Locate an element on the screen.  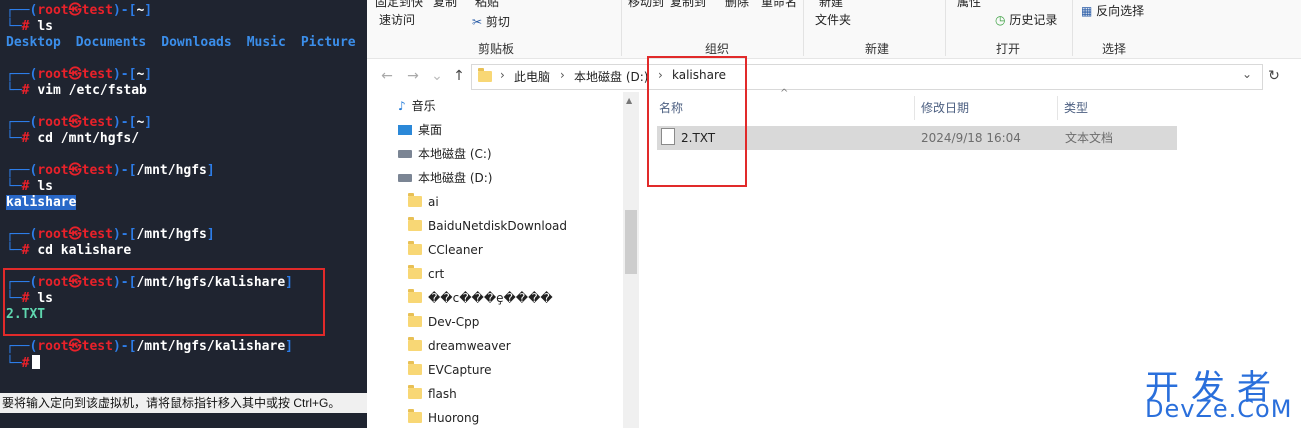
rename-button: 重命名 is located at coordinates (779, 5).